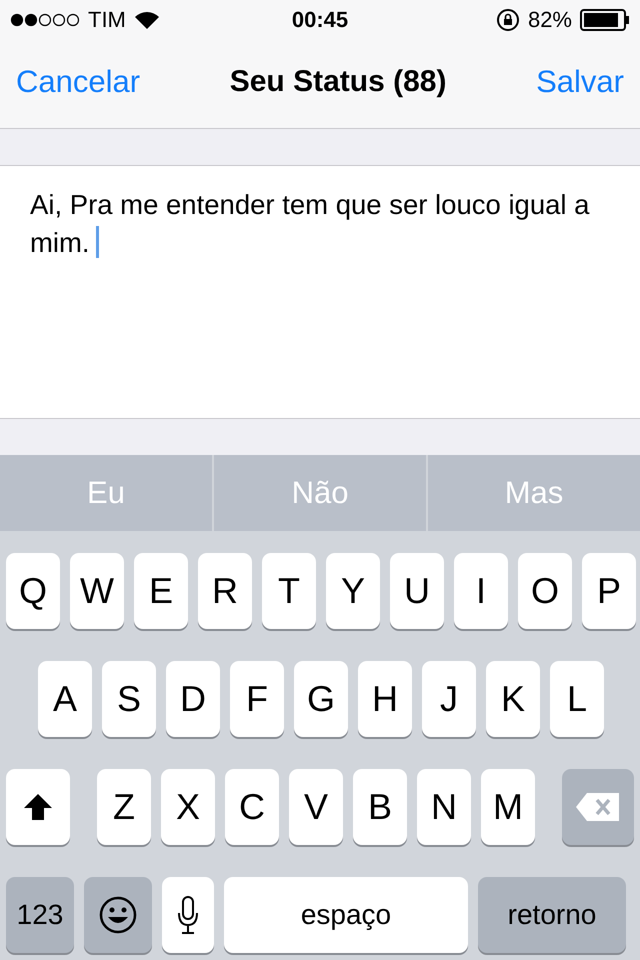  What do you see at coordinates (444, 807) in the screenshot?
I see `letter-key: N` at bounding box center [444, 807].